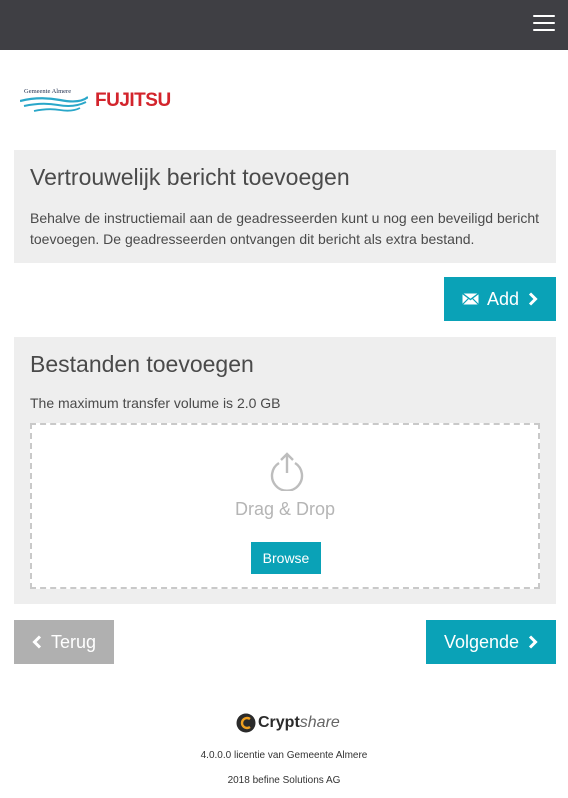 This screenshot has width=568, height=798. What do you see at coordinates (37, 642) in the screenshot?
I see `chevron-left-icon` at bounding box center [37, 642].